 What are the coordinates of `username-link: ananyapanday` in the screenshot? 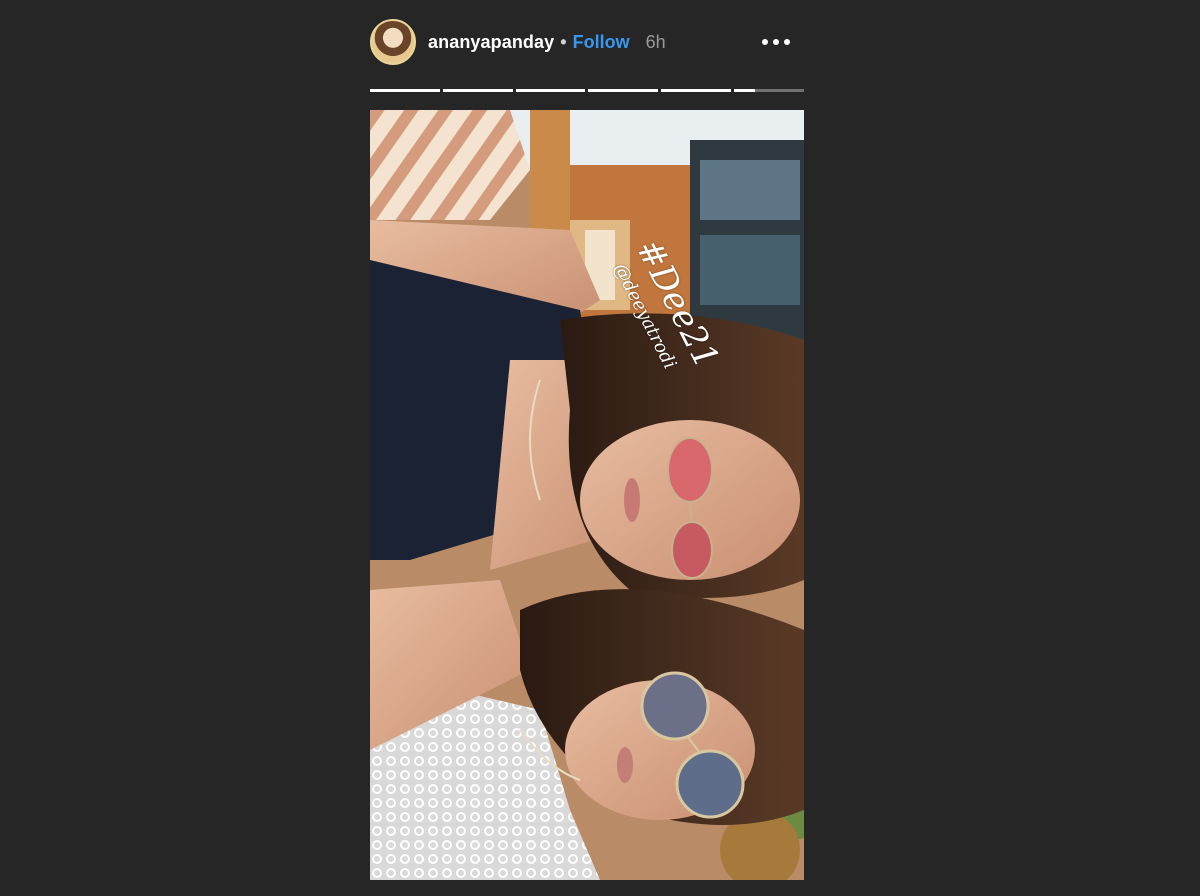 It's located at (491, 42).